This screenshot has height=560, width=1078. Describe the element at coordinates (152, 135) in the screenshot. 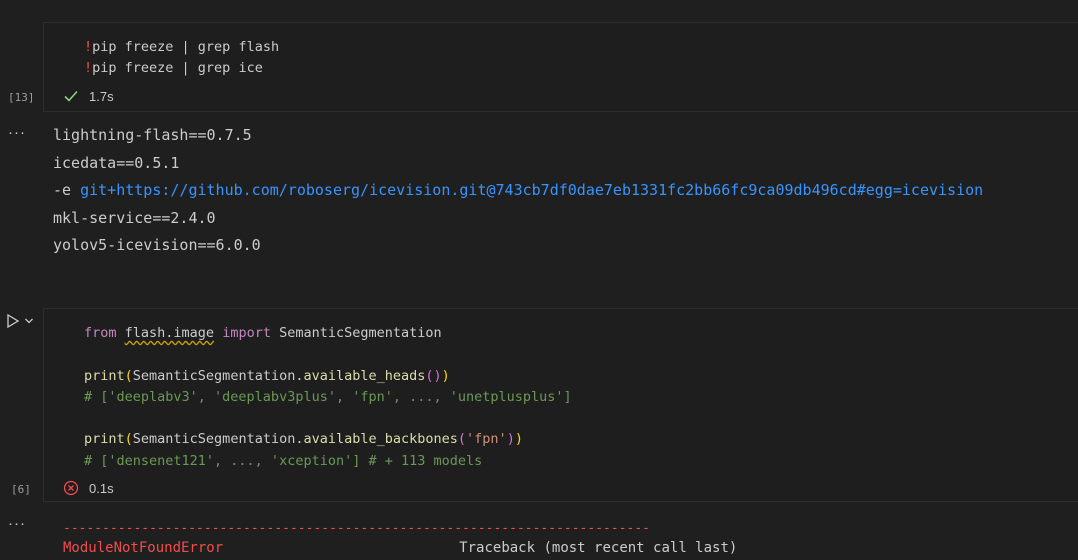

I see `output-line: lightning-flash==0.7.5` at that location.